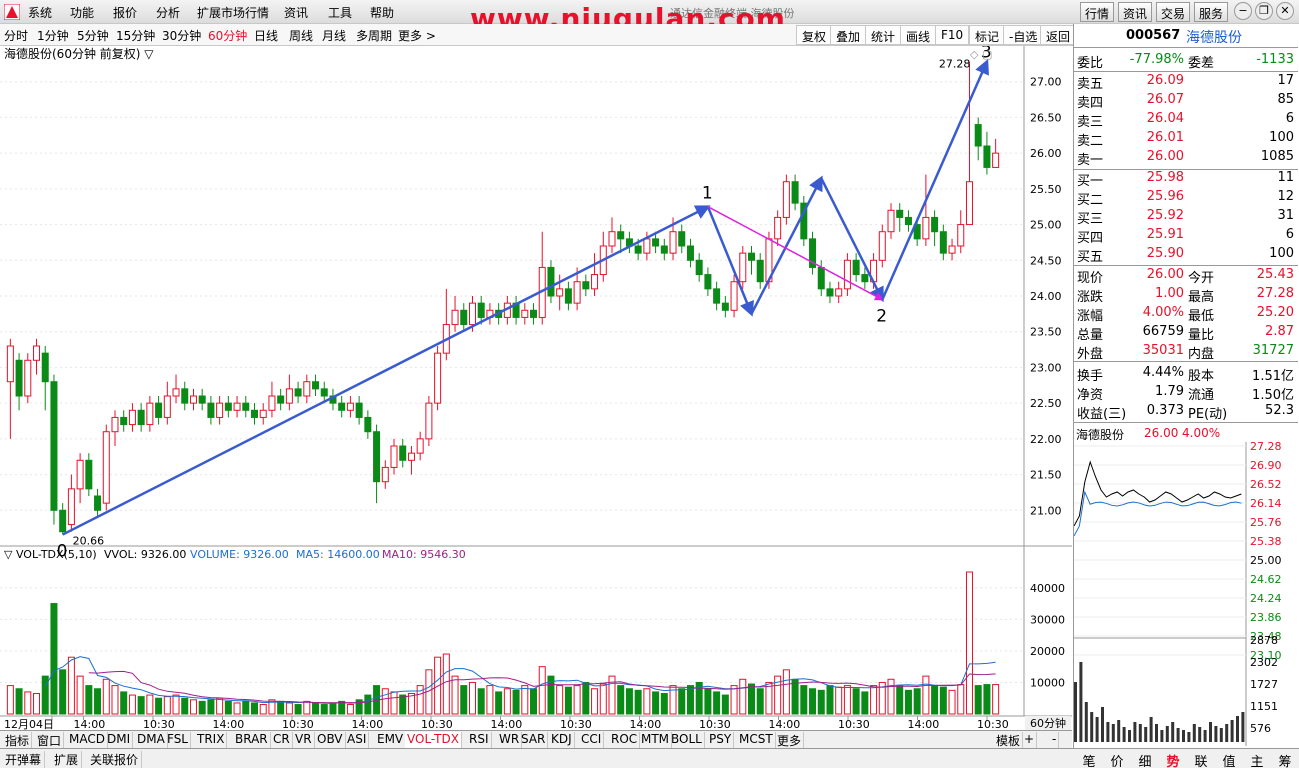 This screenshot has height=768, width=1299. I want to click on period-60min: 60分钟, so click(227, 35).